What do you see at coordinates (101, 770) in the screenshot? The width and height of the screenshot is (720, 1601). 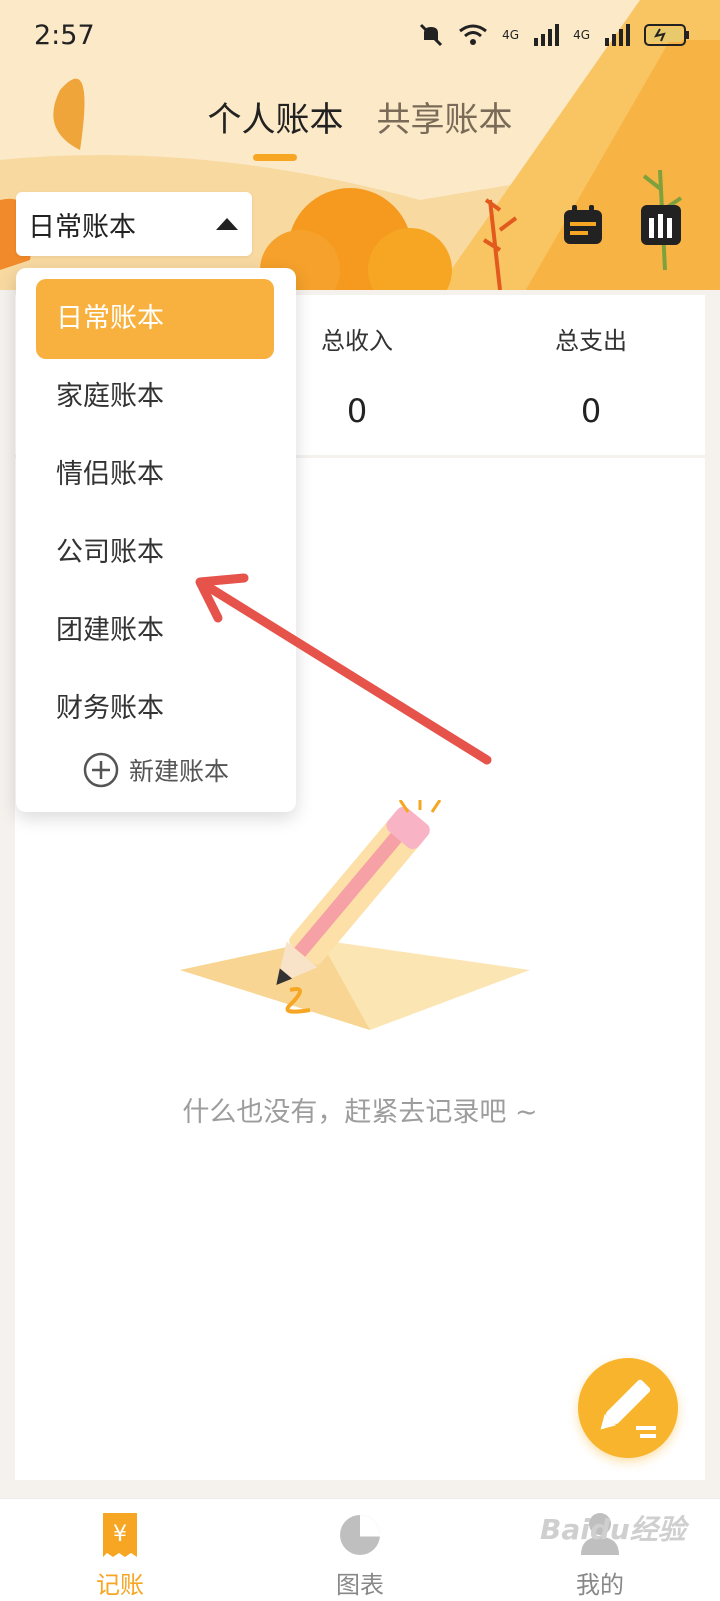 I see `plus-circle-icon` at bounding box center [101, 770].